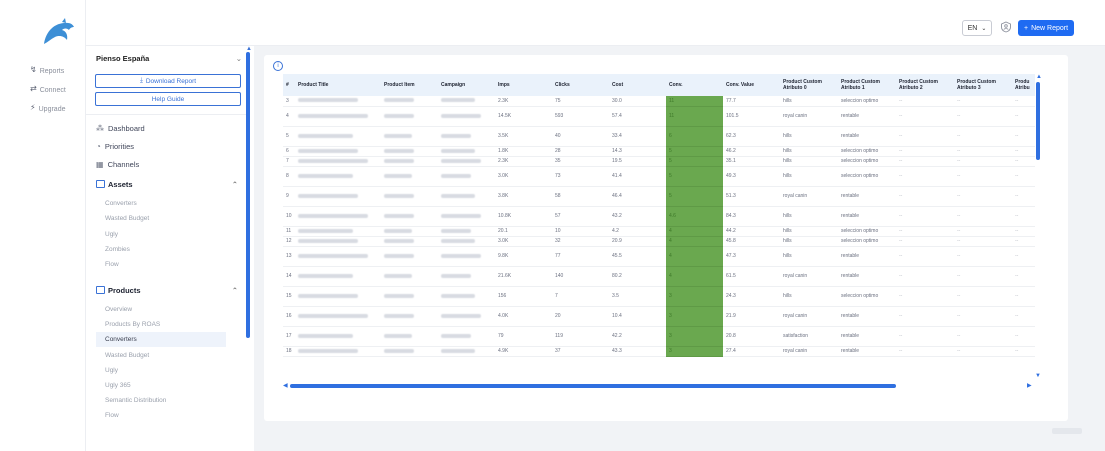 The height and width of the screenshot is (451, 1105). What do you see at coordinates (132, 324) in the screenshot?
I see `products-item-by-roas: Products By ROAS` at bounding box center [132, 324].